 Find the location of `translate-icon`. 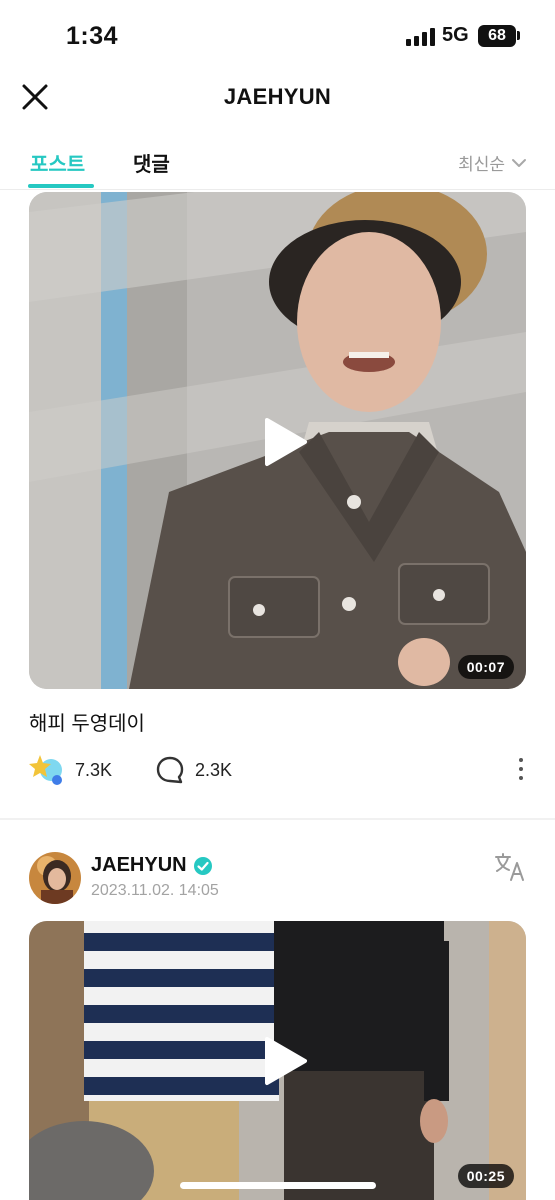

translate-icon is located at coordinates (509, 867).